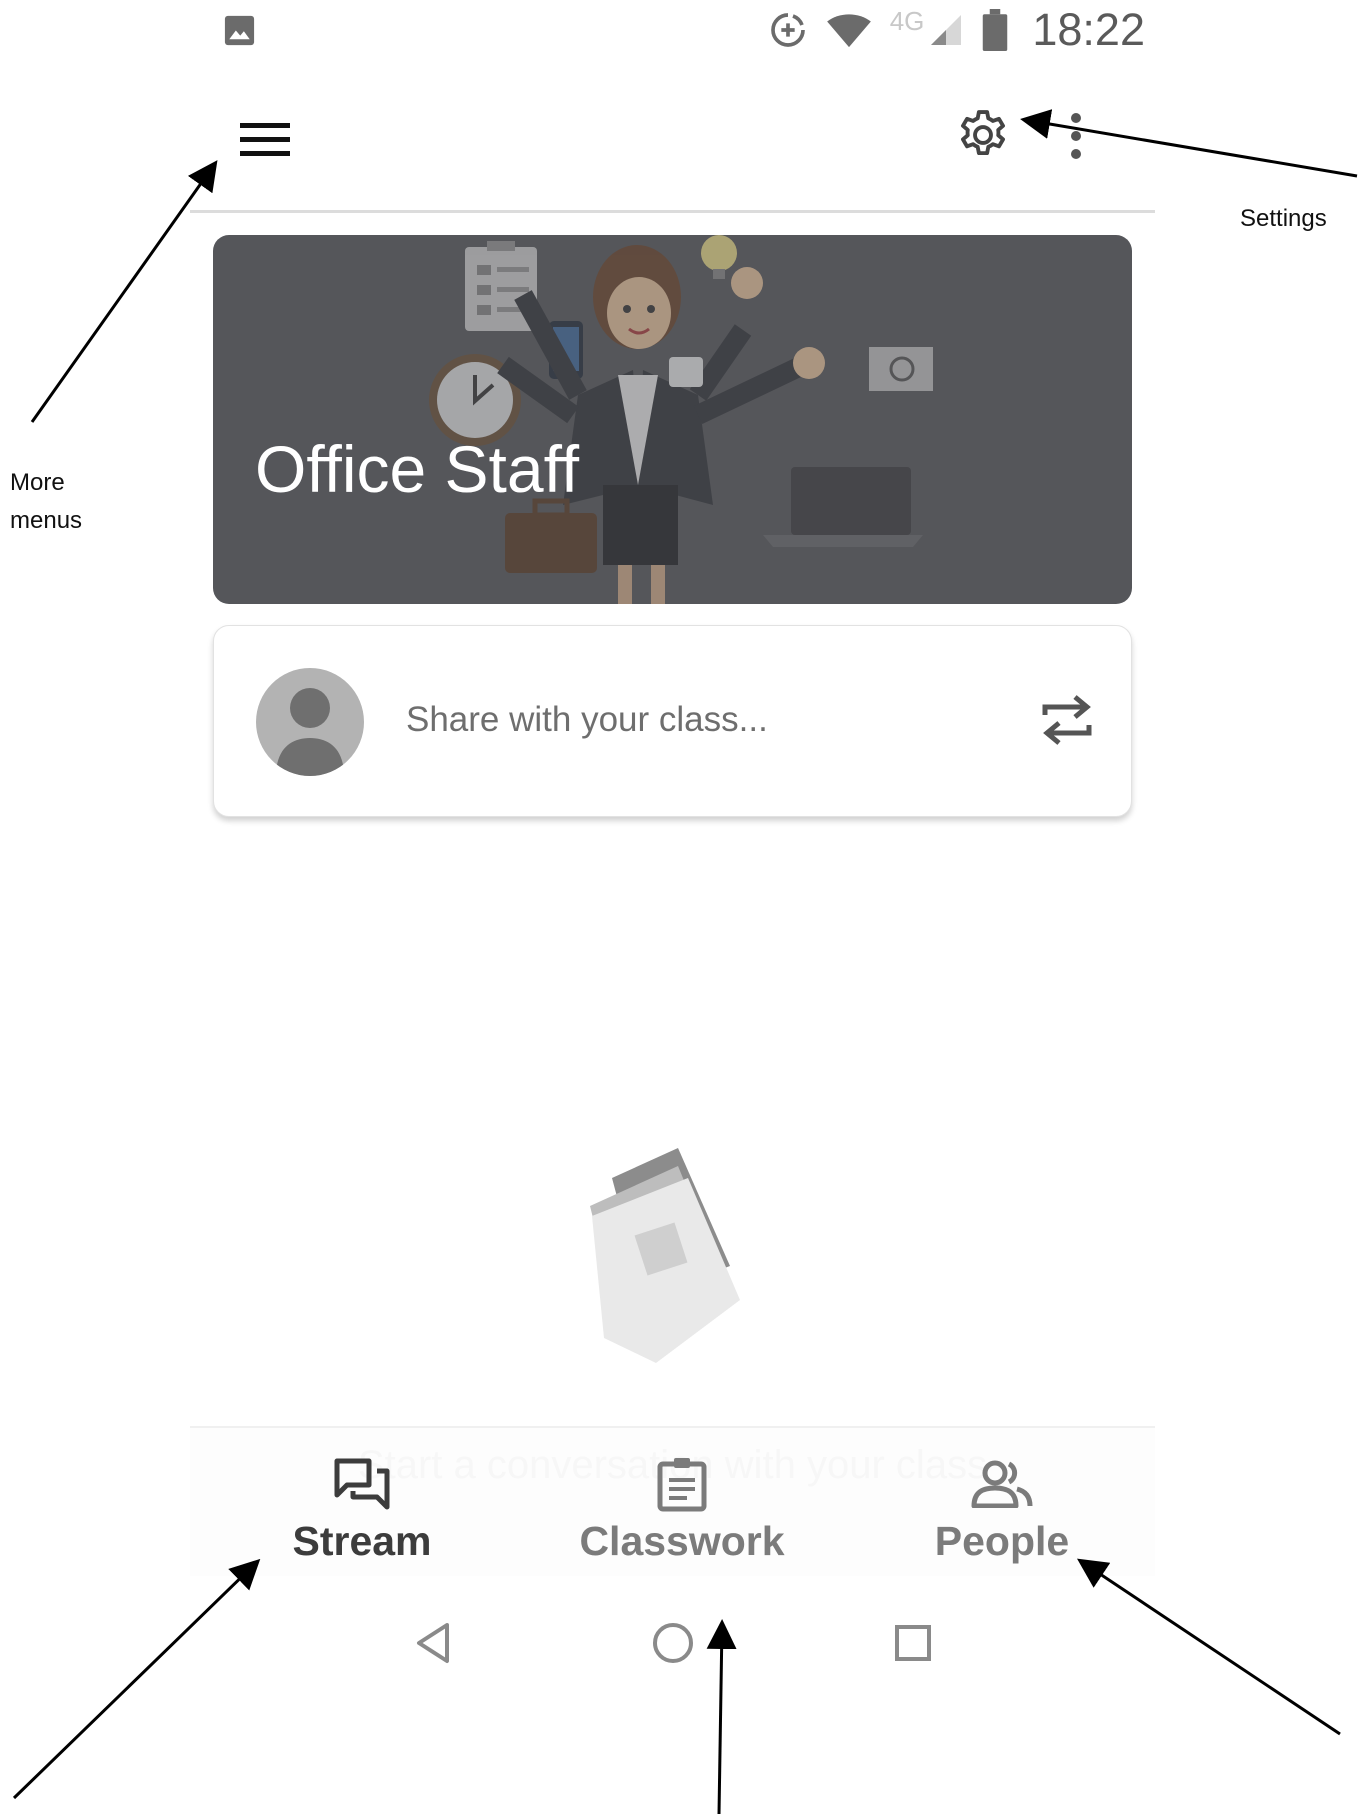 The width and height of the screenshot is (1365, 1814). What do you see at coordinates (672, 142) in the screenshot?
I see `app-bar` at bounding box center [672, 142].